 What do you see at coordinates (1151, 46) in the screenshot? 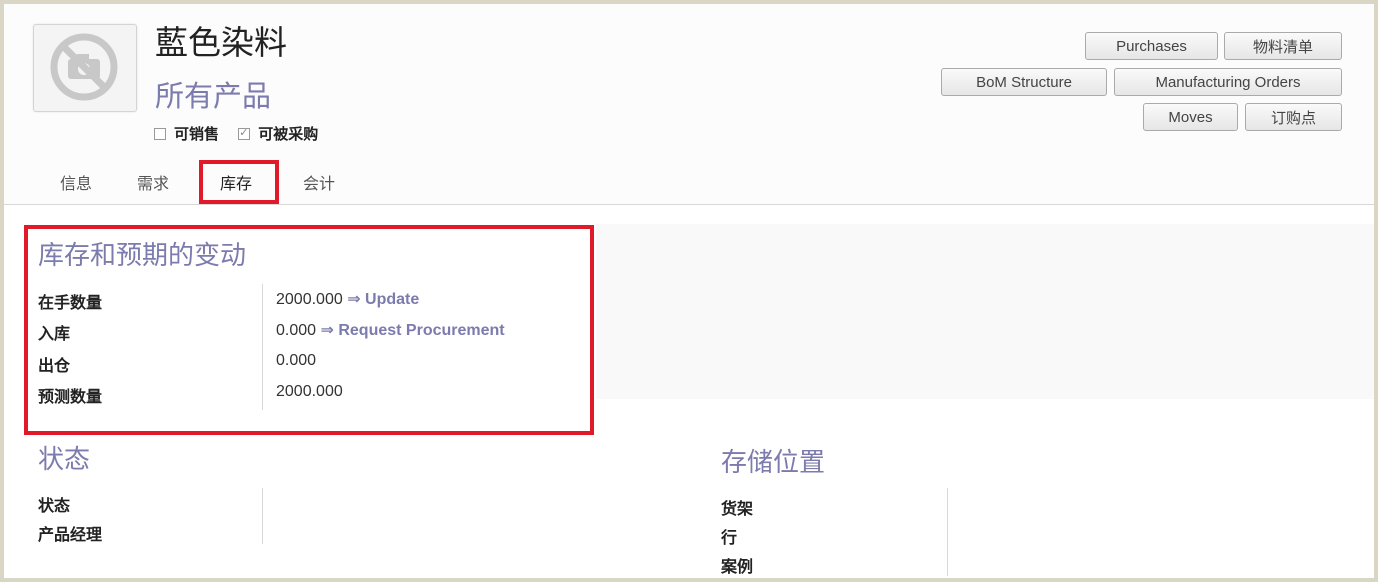
I see `purchases-button: Purchases` at bounding box center [1151, 46].